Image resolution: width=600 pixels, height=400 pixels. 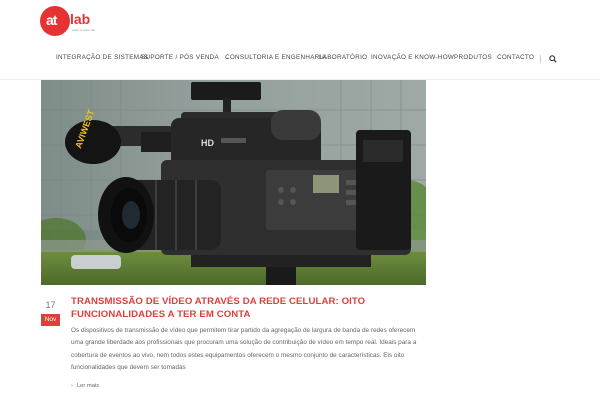 What do you see at coordinates (84, 30) in the screenshot?
I see `logo-tagline: audio & video lab` at bounding box center [84, 30].